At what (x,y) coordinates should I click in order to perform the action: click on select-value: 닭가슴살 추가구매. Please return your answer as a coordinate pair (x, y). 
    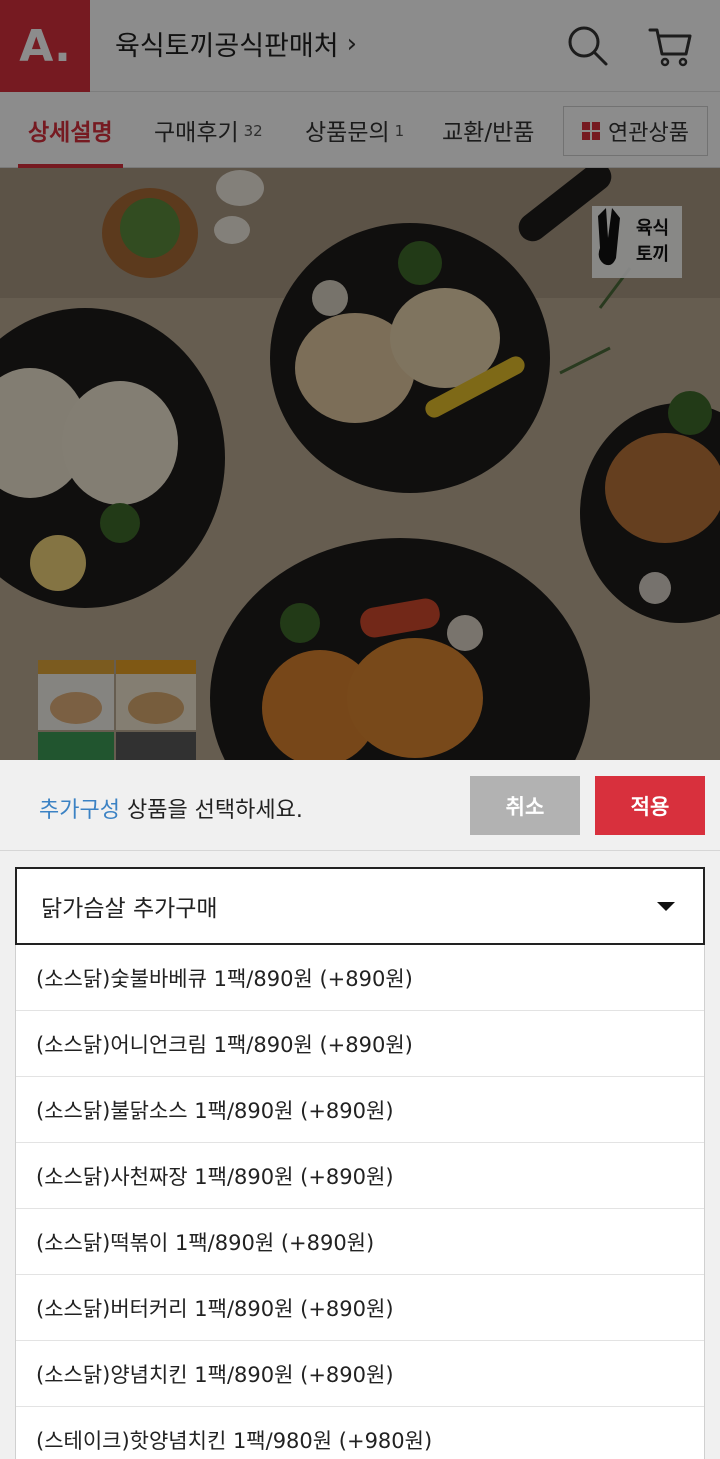
    Looking at the image, I should click on (129, 909).